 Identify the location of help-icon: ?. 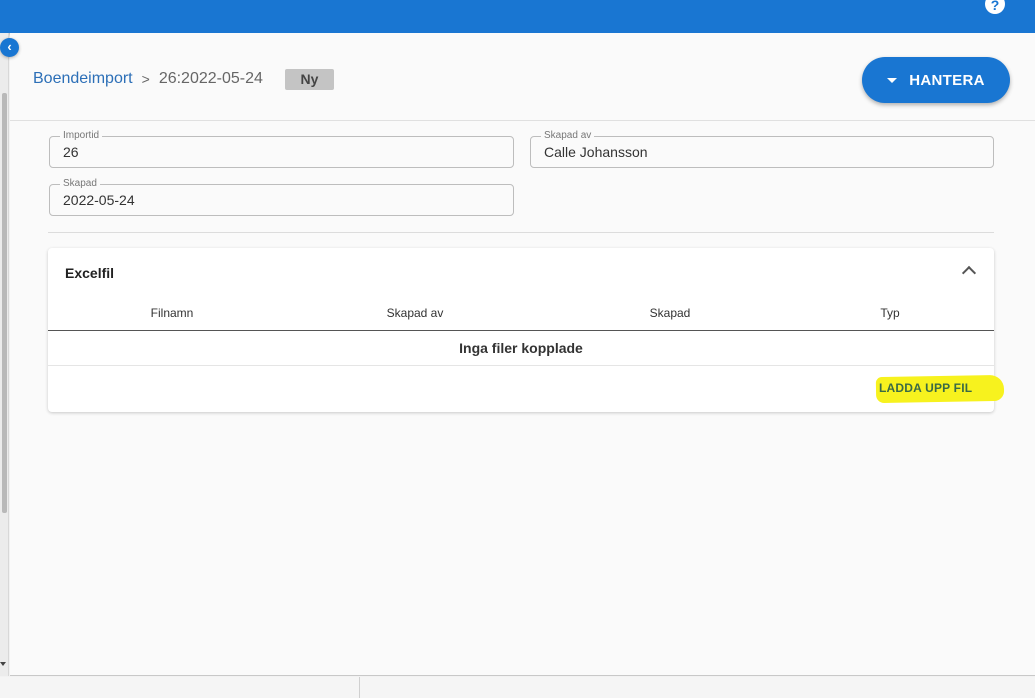
(995, 7).